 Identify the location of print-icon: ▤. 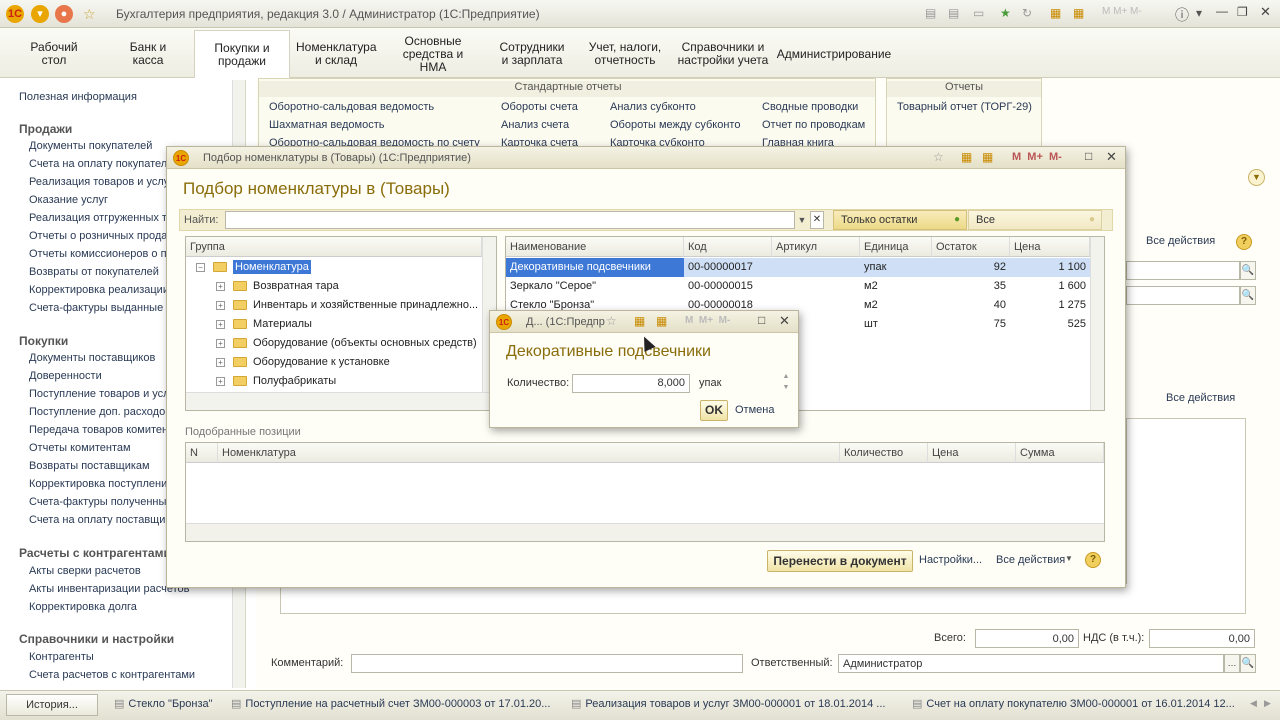
(930, 13).